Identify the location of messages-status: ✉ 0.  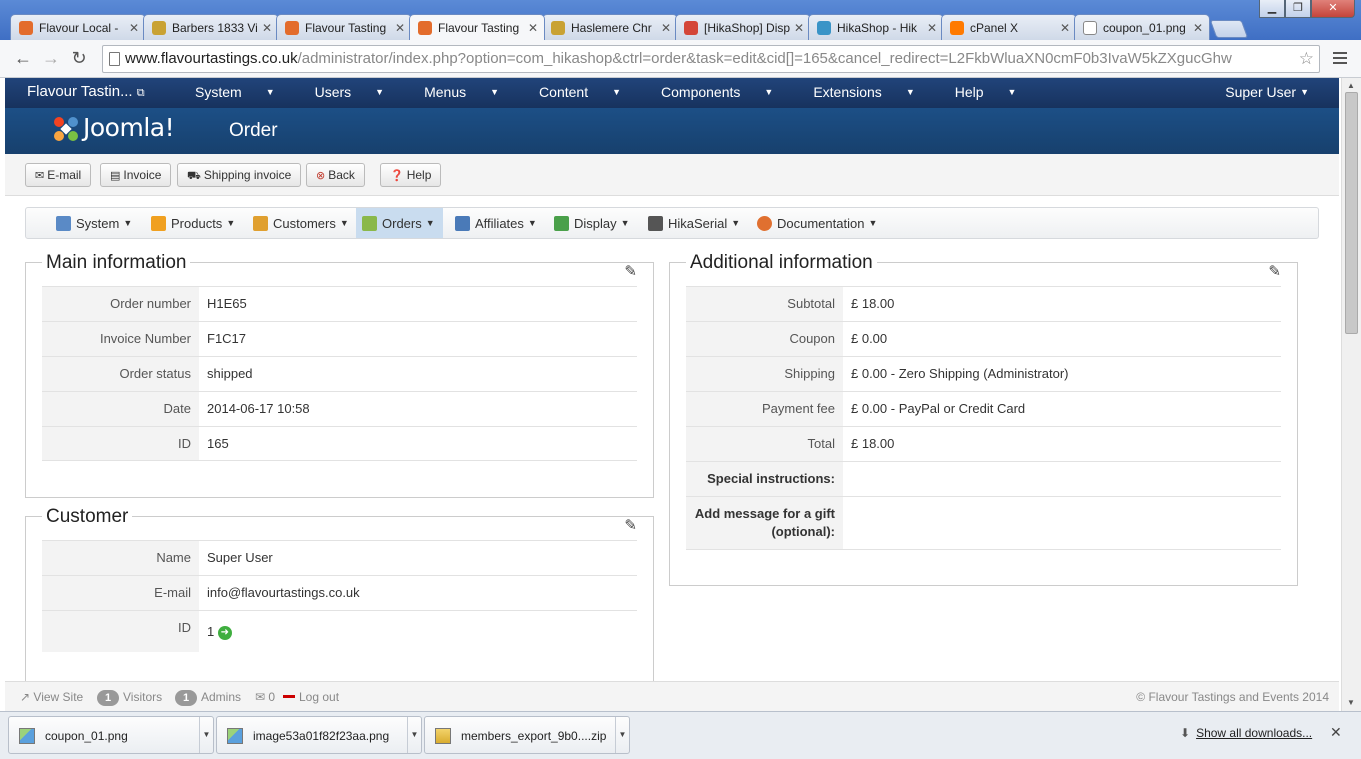
(265, 697).